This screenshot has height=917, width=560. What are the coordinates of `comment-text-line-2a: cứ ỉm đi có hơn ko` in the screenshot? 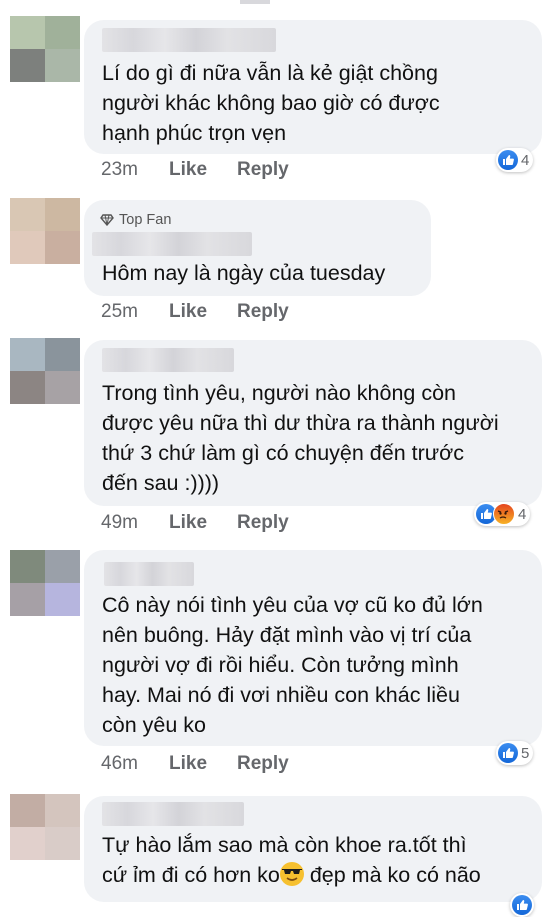 It's located at (191, 875).